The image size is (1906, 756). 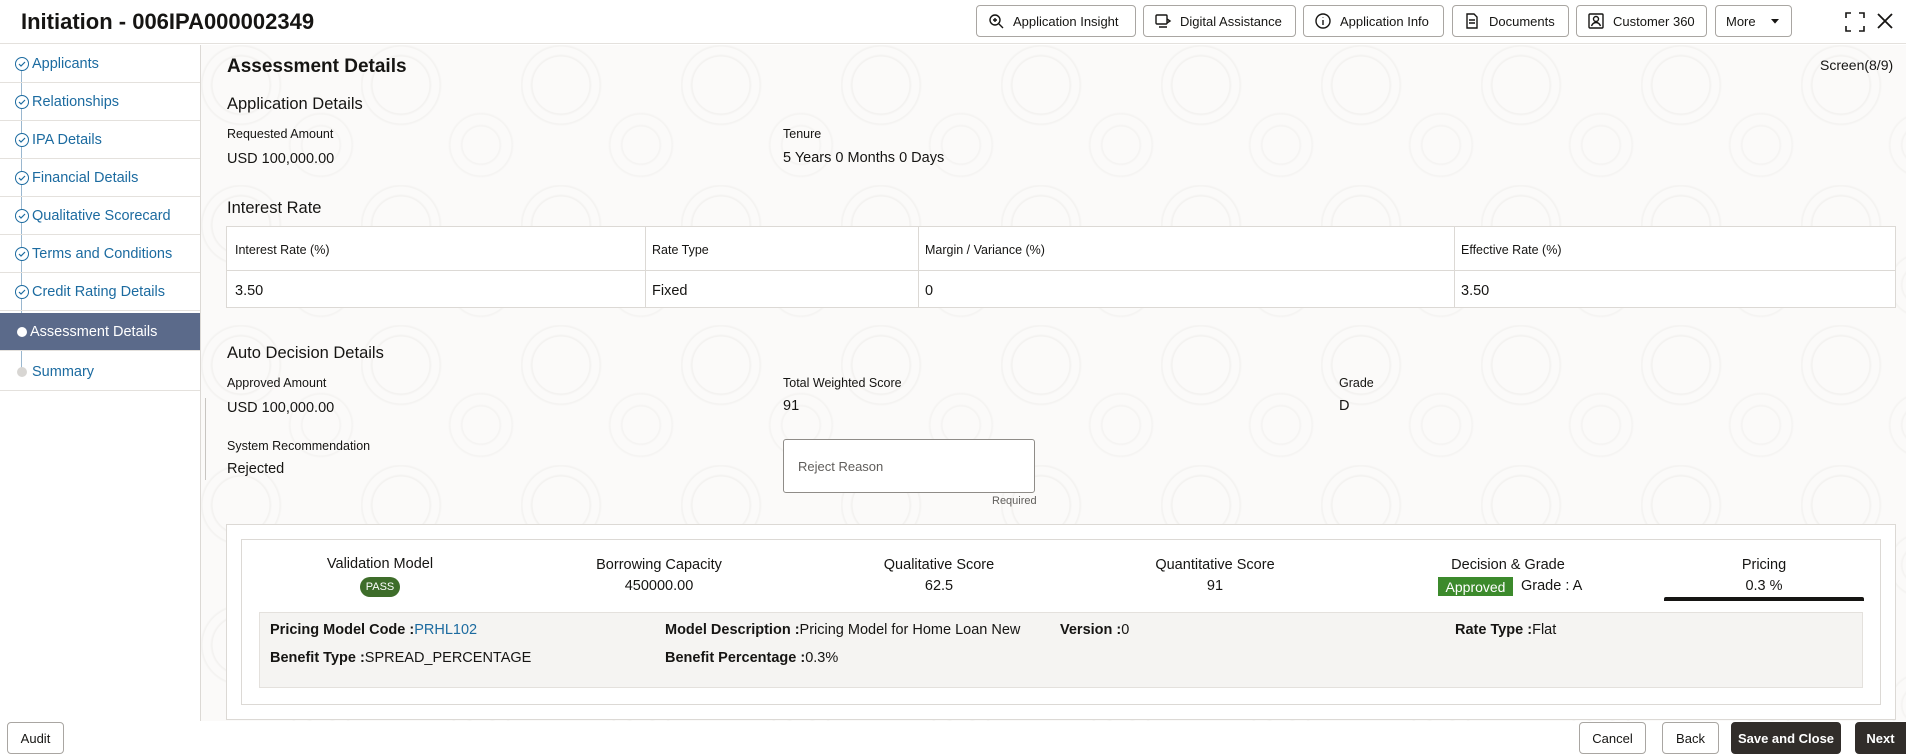 What do you see at coordinates (281, 408) in the screenshot?
I see `approved-amount-value: USD 100,000.00` at bounding box center [281, 408].